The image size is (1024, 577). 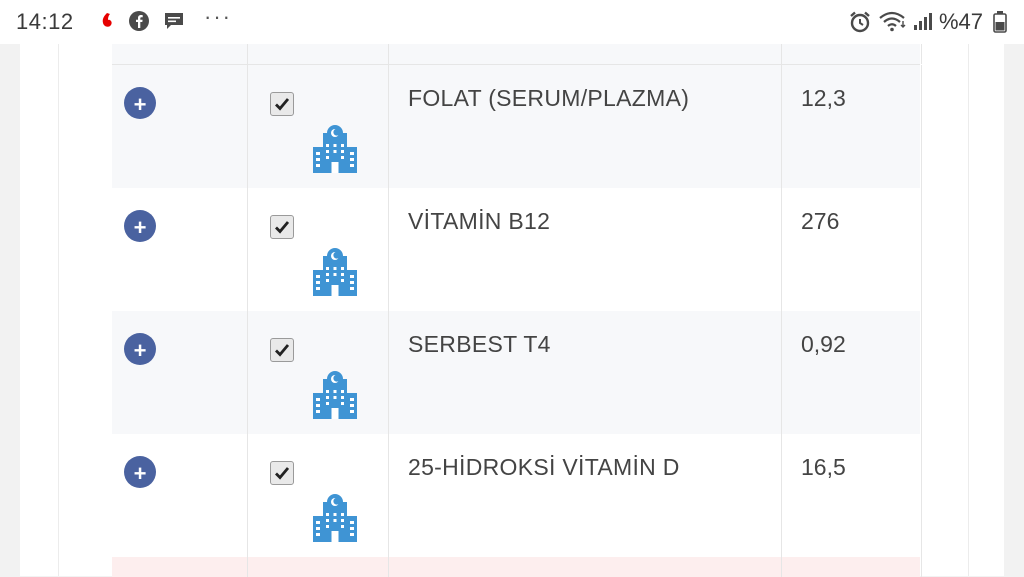 I want to click on table-header-row, so click(x=517, y=54).